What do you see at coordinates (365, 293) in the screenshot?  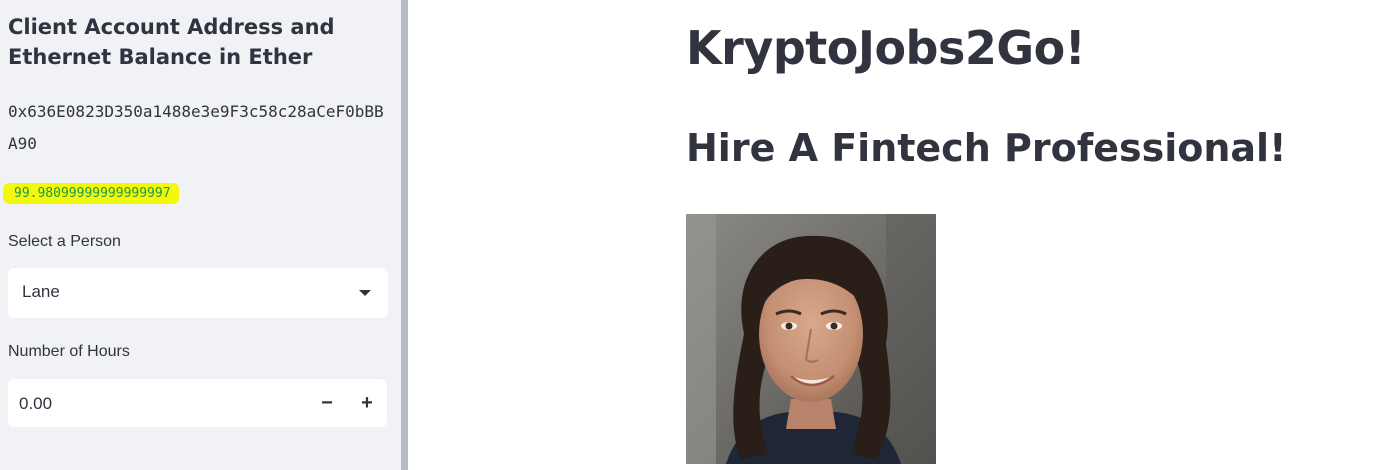 I see `chevron-down-icon` at bounding box center [365, 293].